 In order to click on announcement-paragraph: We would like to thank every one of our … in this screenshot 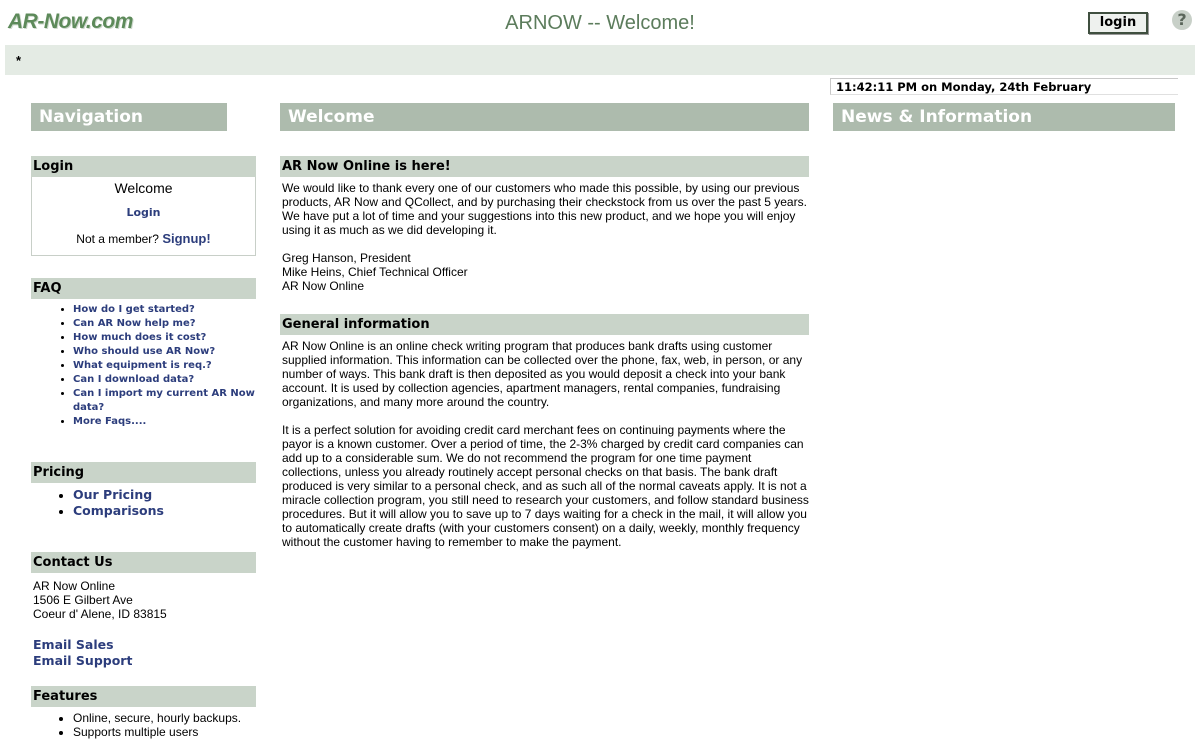, I will do `click(544, 209)`.